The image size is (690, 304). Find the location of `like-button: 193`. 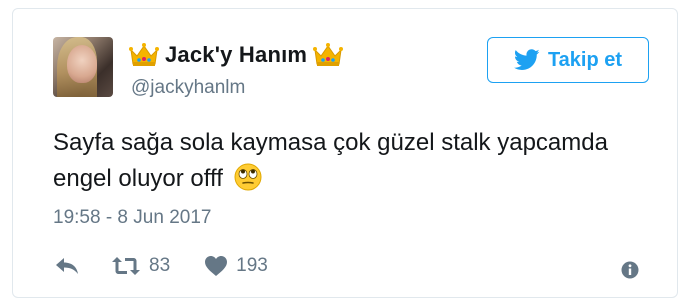

like-button: 193 is located at coordinates (236, 266).